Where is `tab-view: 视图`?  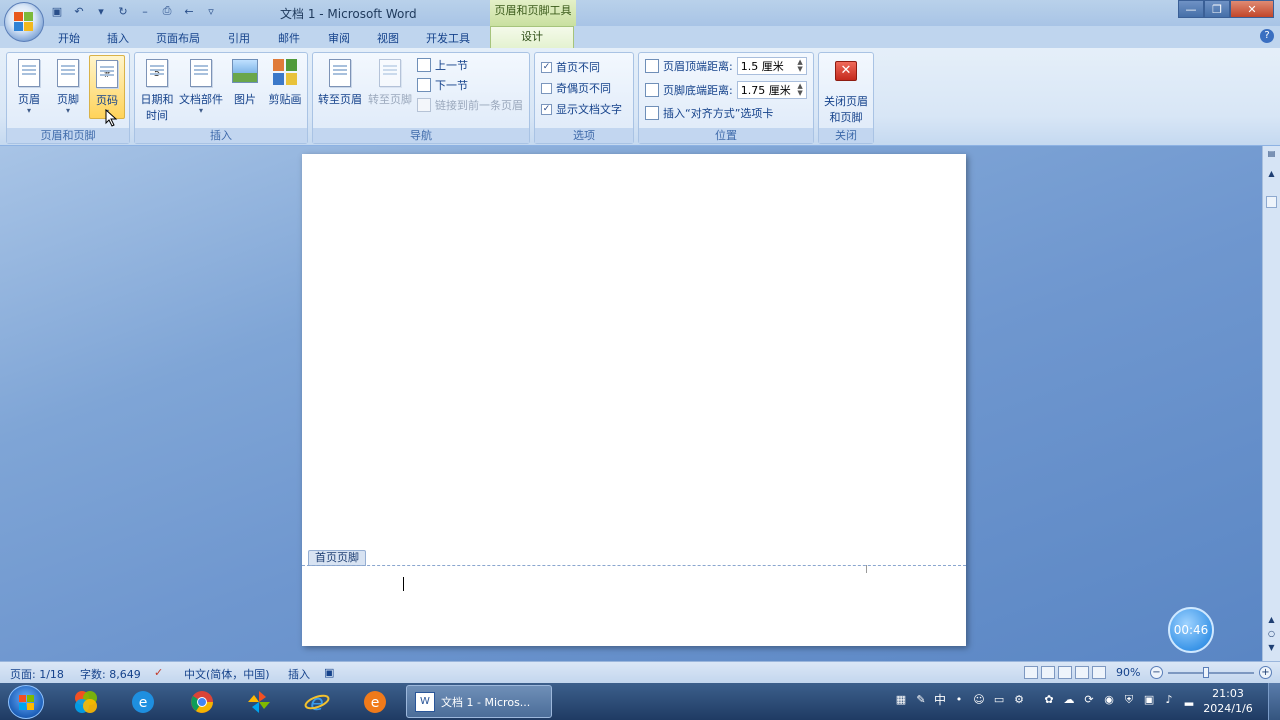 tab-view: 视图 is located at coordinates (388, 38).